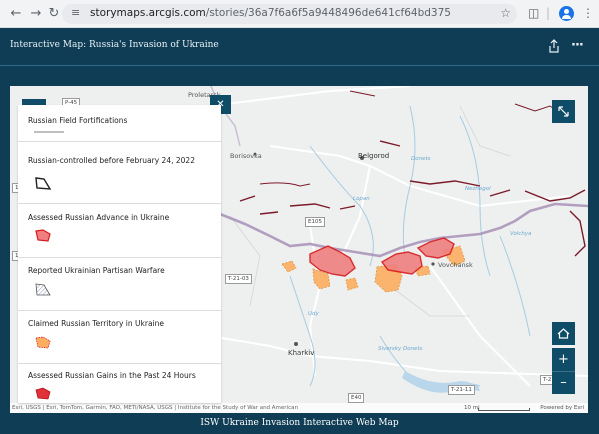  Describe the element at coordinates (562, 408) in the screenshot. I see `powered-by: Powered by Esri` at that location.